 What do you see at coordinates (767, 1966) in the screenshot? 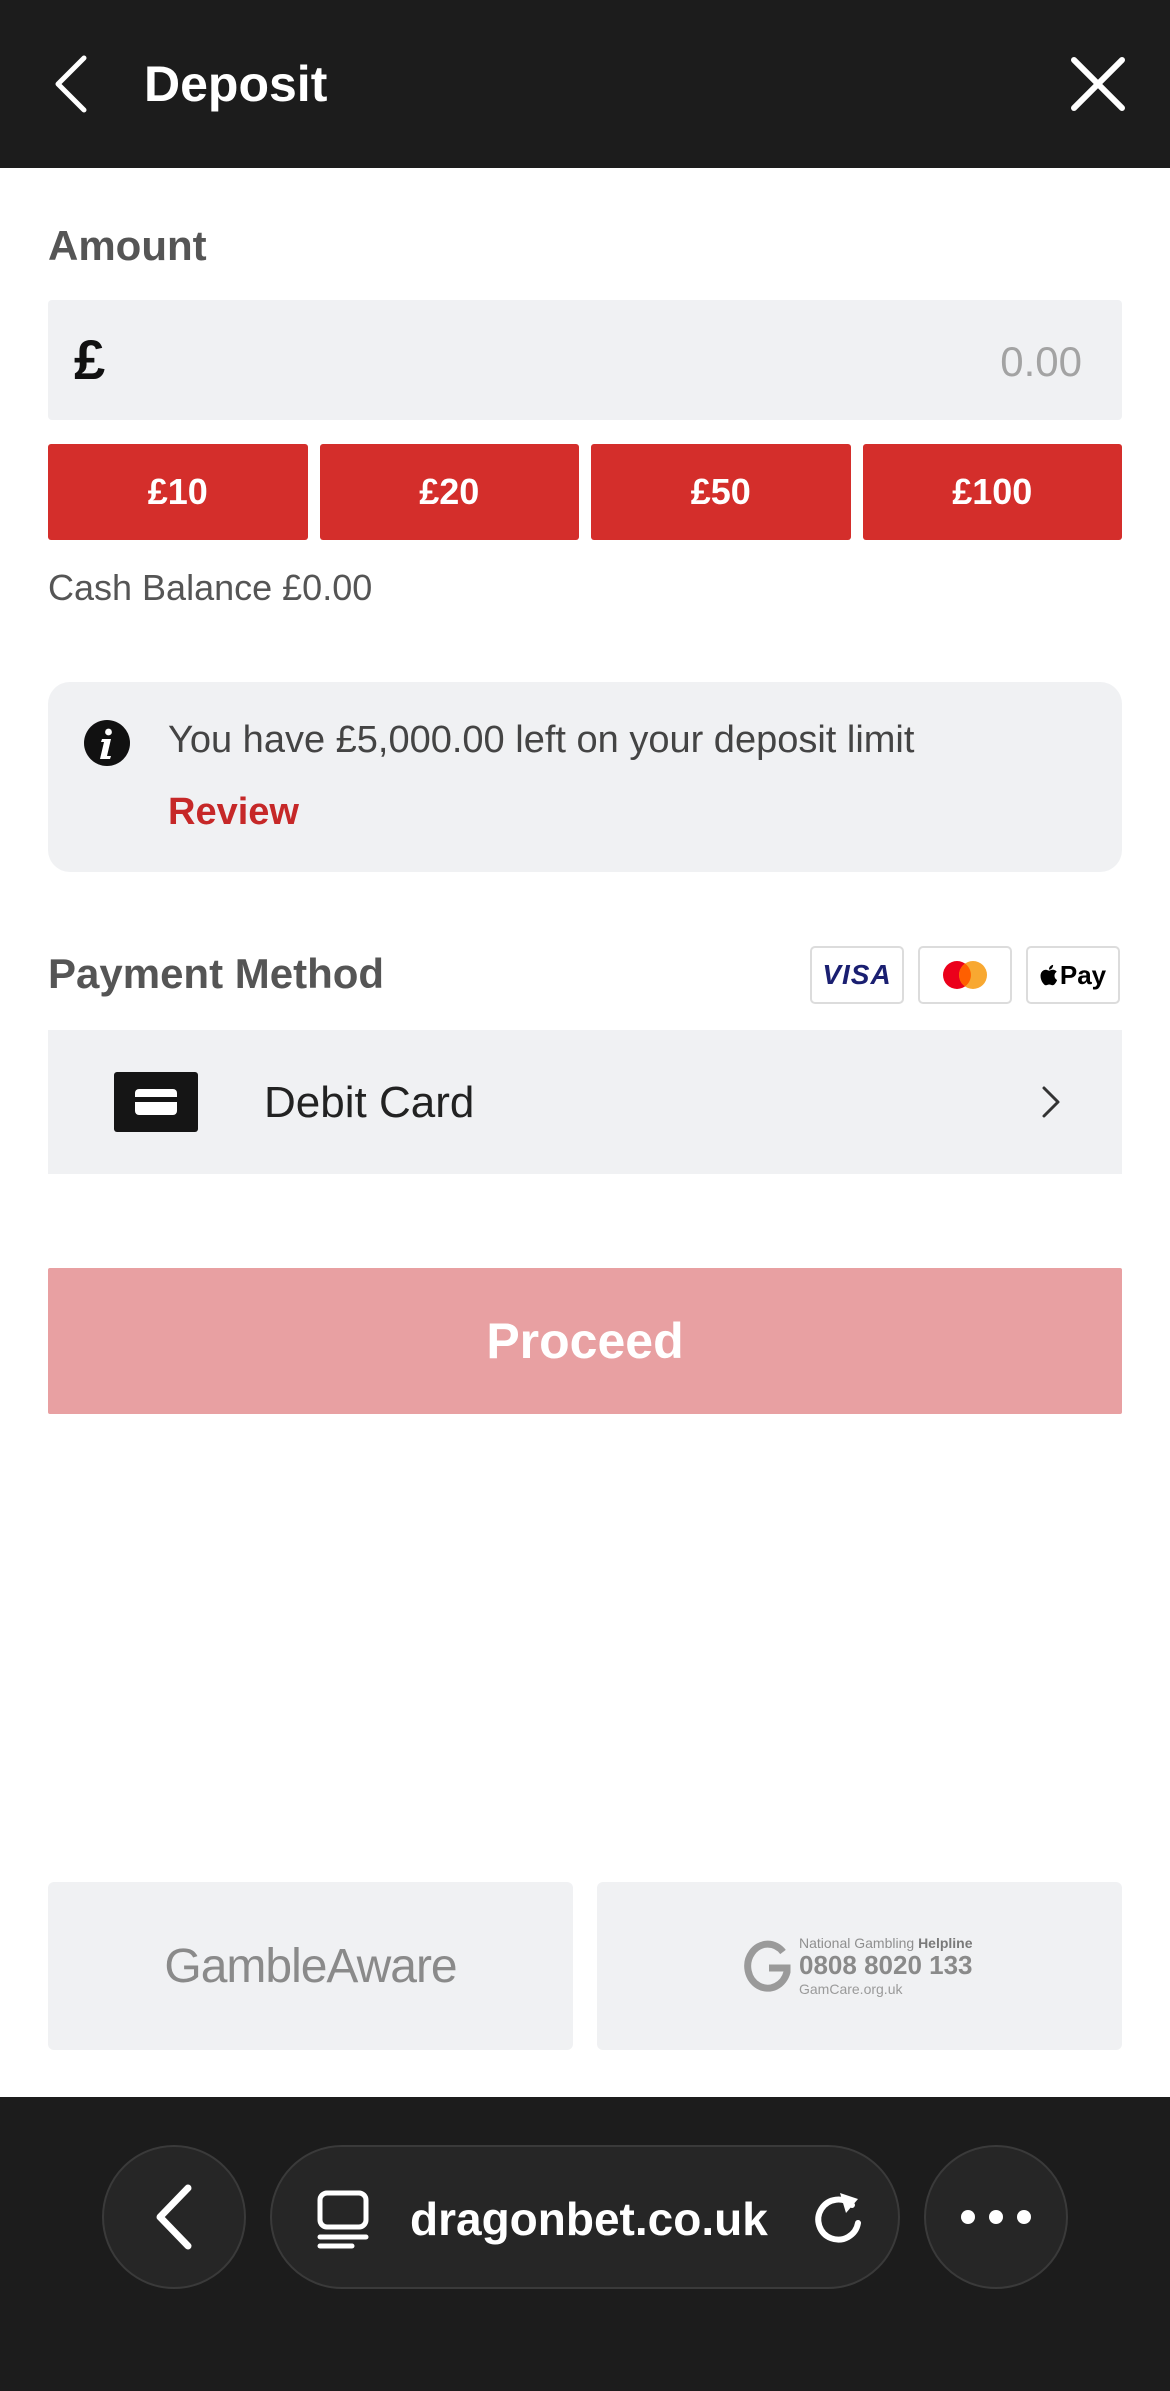
I see `gamcare-g-icon` at bounding box center [767, 1966].